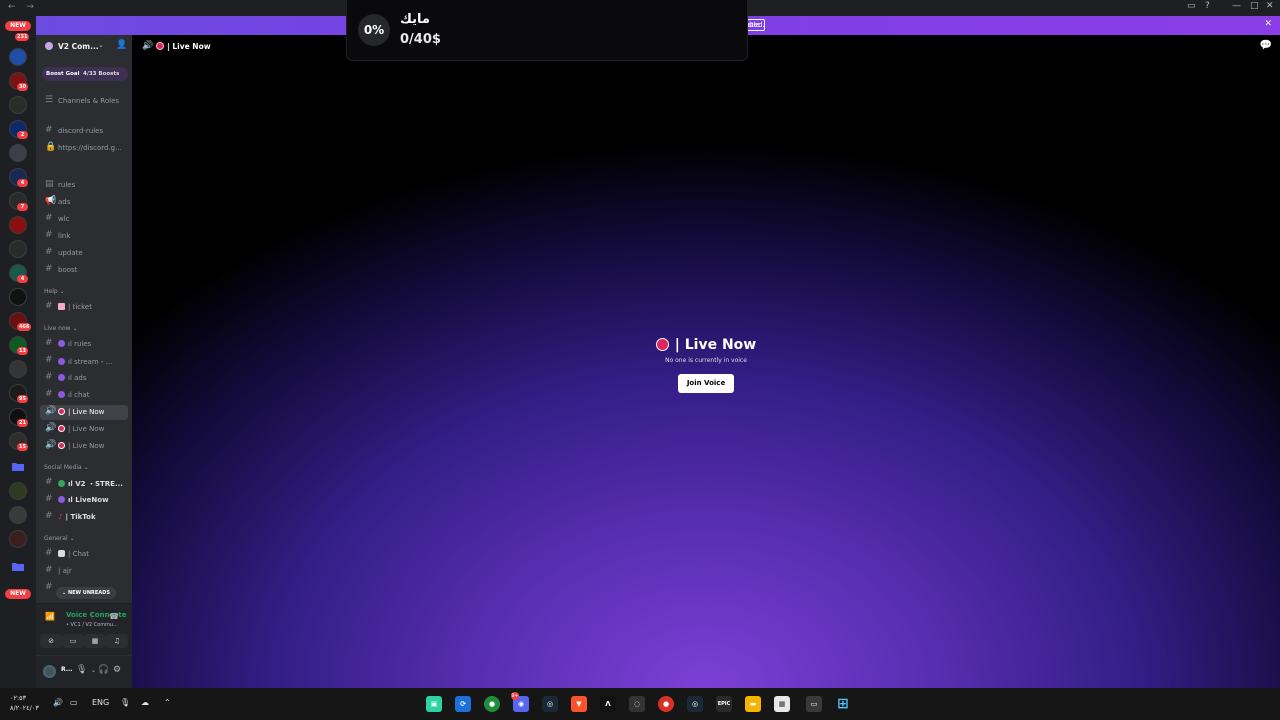  Describe the element at coordinates (84, 202) in the screenshot. I see `channel-ads: 📢 ads` at that location.